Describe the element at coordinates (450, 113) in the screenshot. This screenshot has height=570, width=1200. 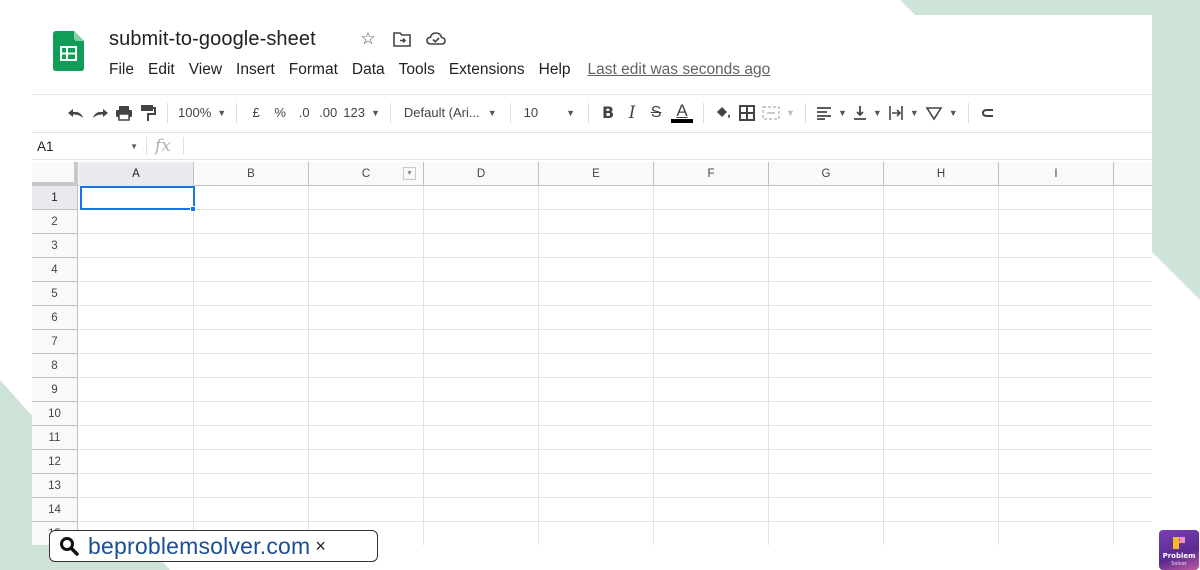
I see `font-select: Default (Ari... ▼` at that location.